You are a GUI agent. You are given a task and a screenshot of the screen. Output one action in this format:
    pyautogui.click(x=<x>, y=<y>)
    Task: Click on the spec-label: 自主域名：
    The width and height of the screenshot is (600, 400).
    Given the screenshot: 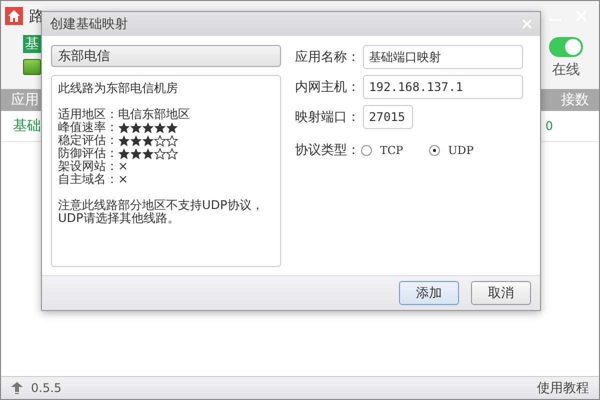 What is the action you would take?
    pyautogui.click(x=88, y=179)
    